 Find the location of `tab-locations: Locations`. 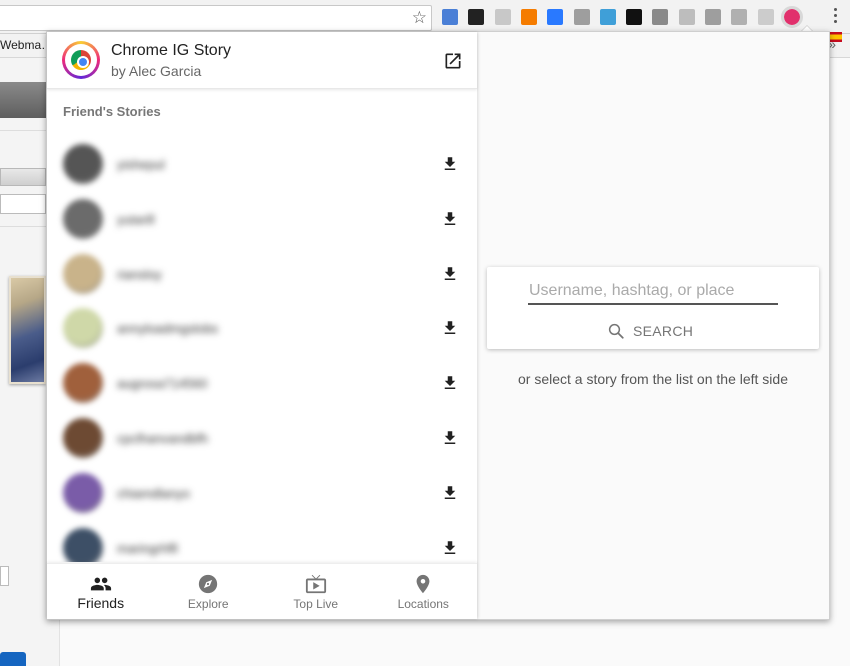

tab-locations: Locations is located at coordinates (424, 591).